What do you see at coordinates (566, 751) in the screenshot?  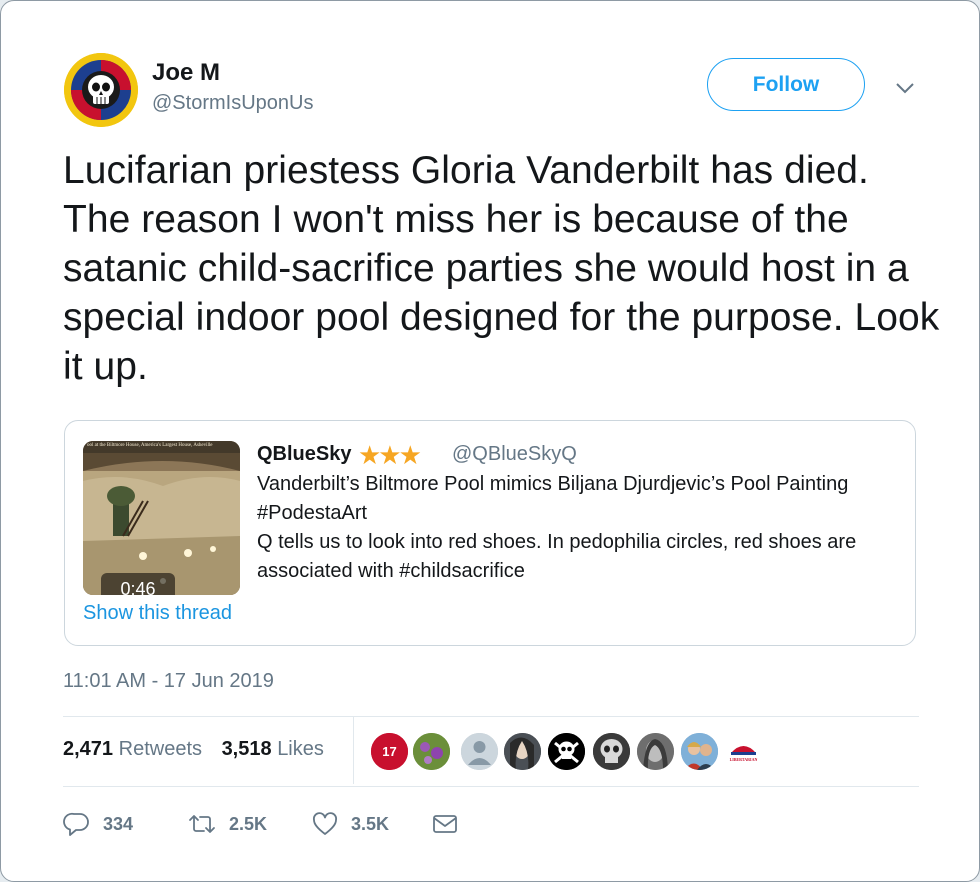 I see `skull-crossbones-avatar-icon` at bounding box center [566, 751].